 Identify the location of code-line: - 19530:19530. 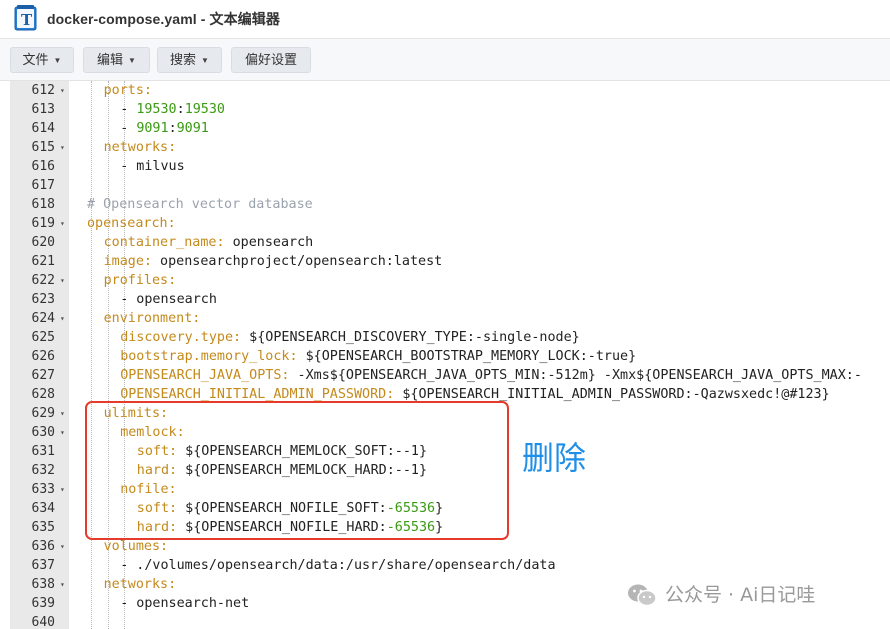
(172, 109).